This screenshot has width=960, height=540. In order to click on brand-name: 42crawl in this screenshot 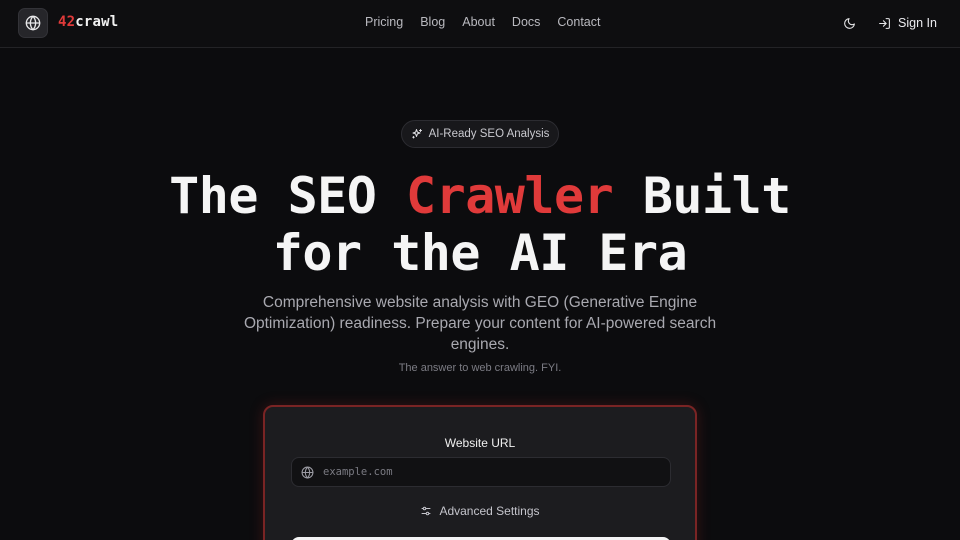, I will do `click(88, 22)`.